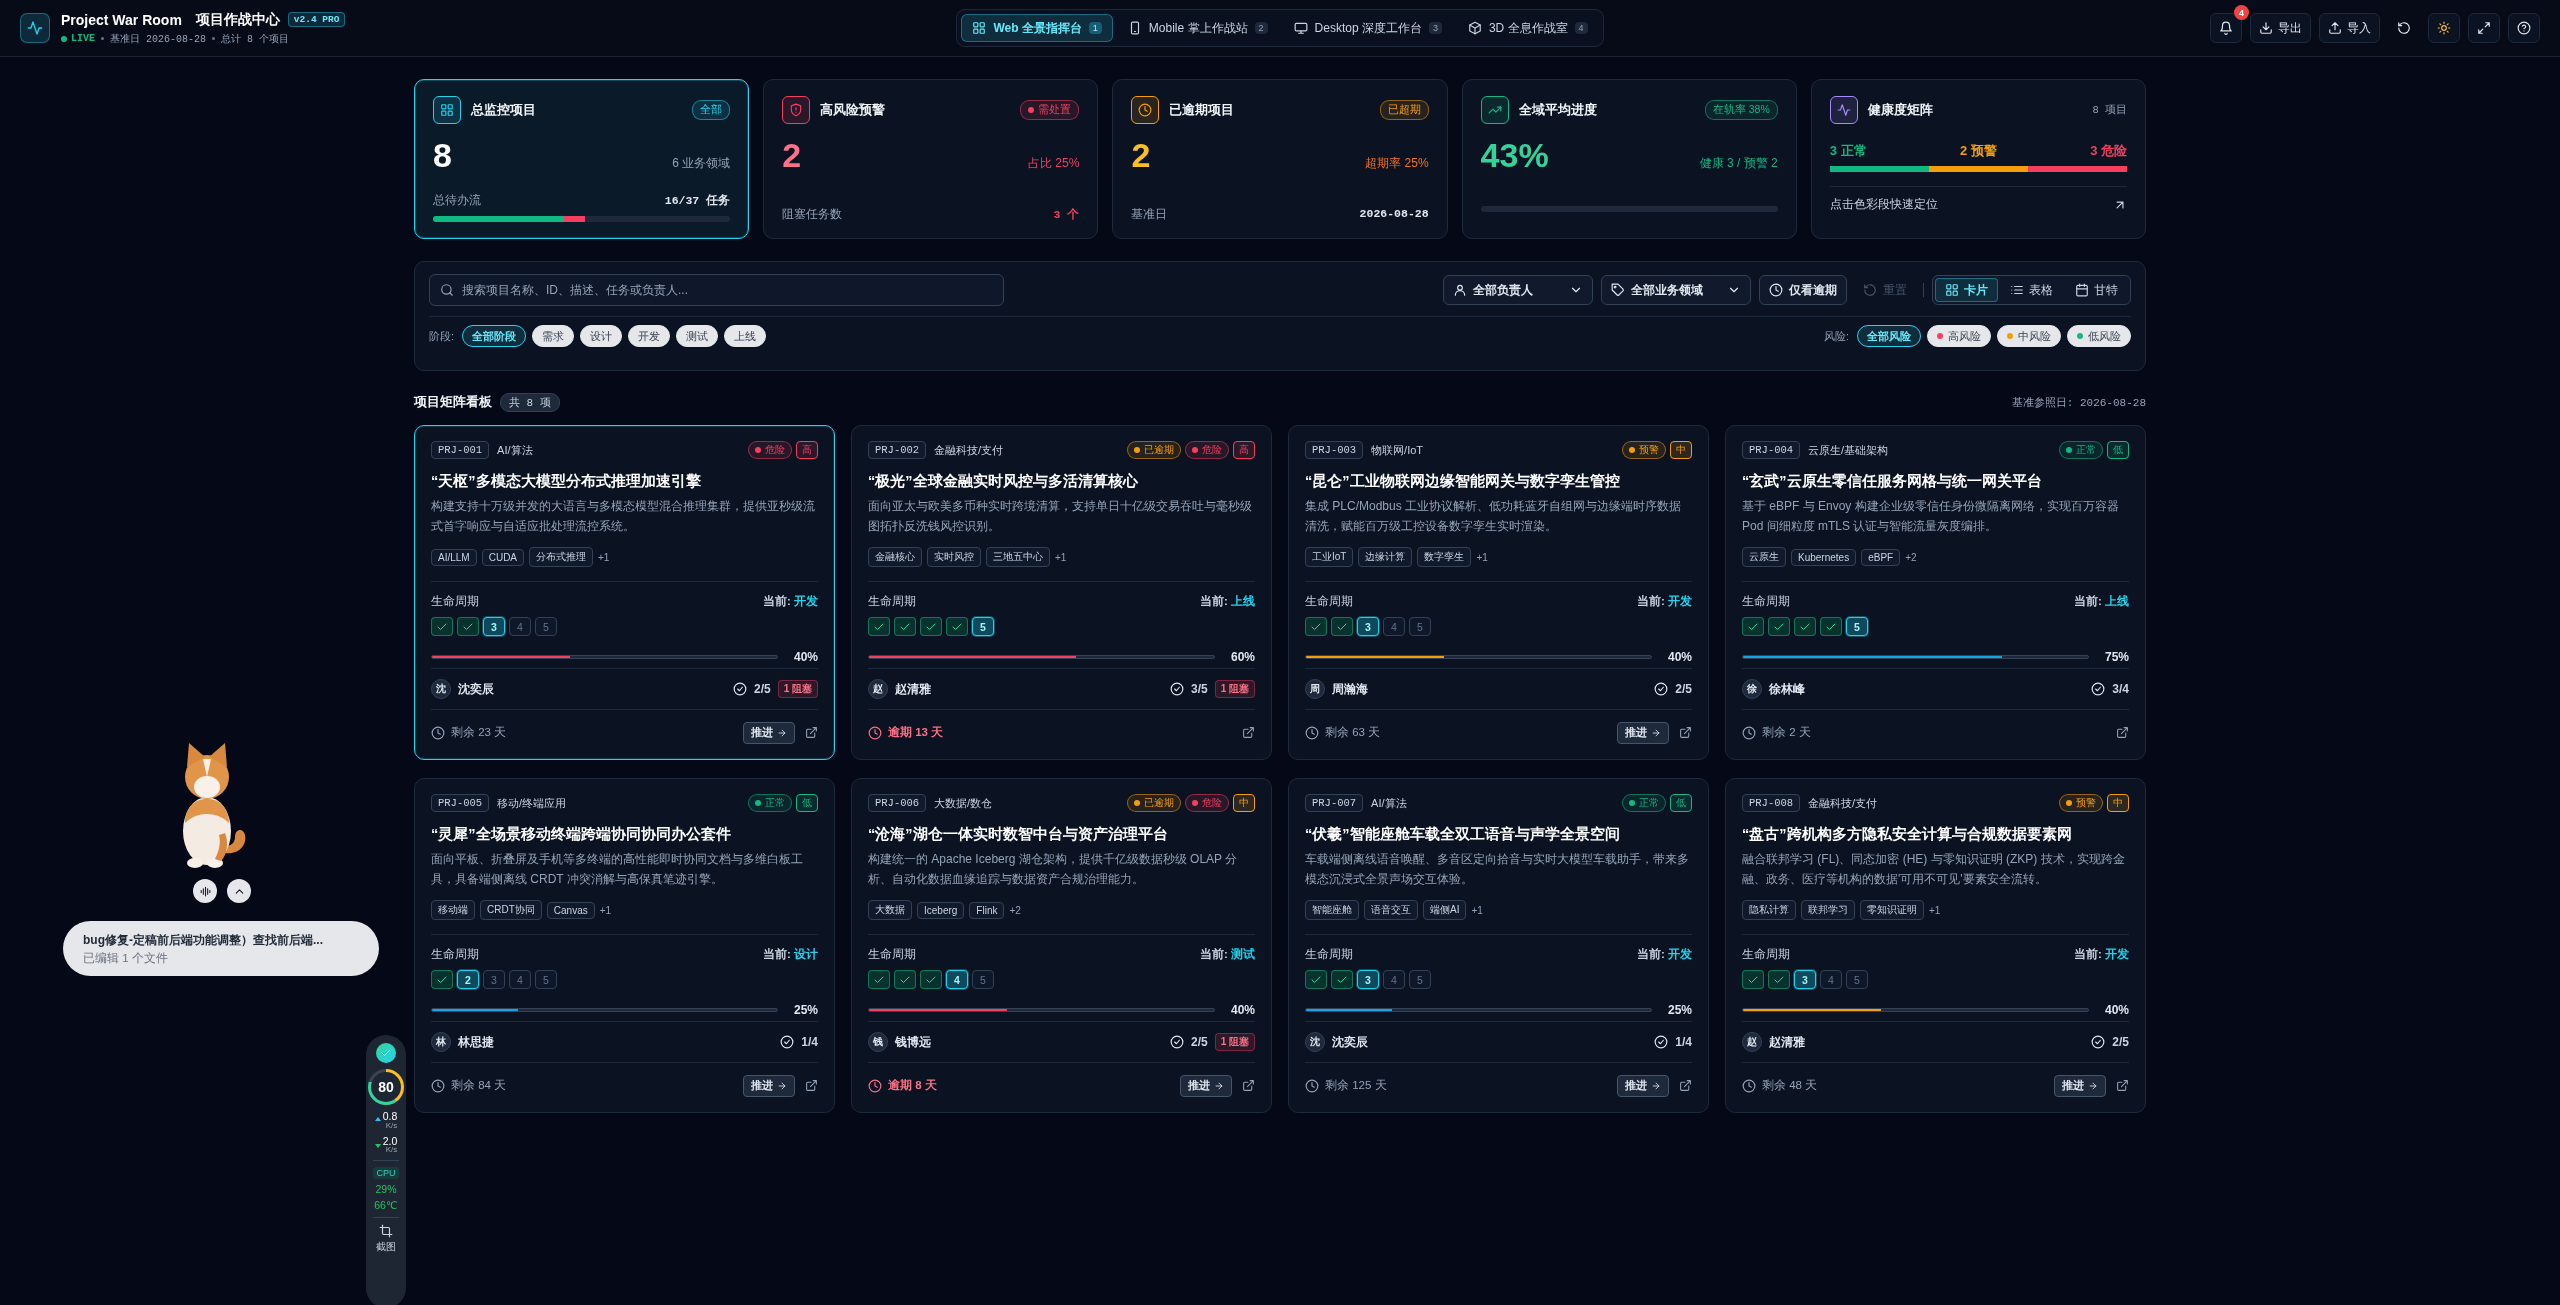 This screenshot has height=1305, width=2560. Describe the element at coordinates (1527, 28) in the screenshot. I see `view-tab: 3D 全息作战室 4` at that location.